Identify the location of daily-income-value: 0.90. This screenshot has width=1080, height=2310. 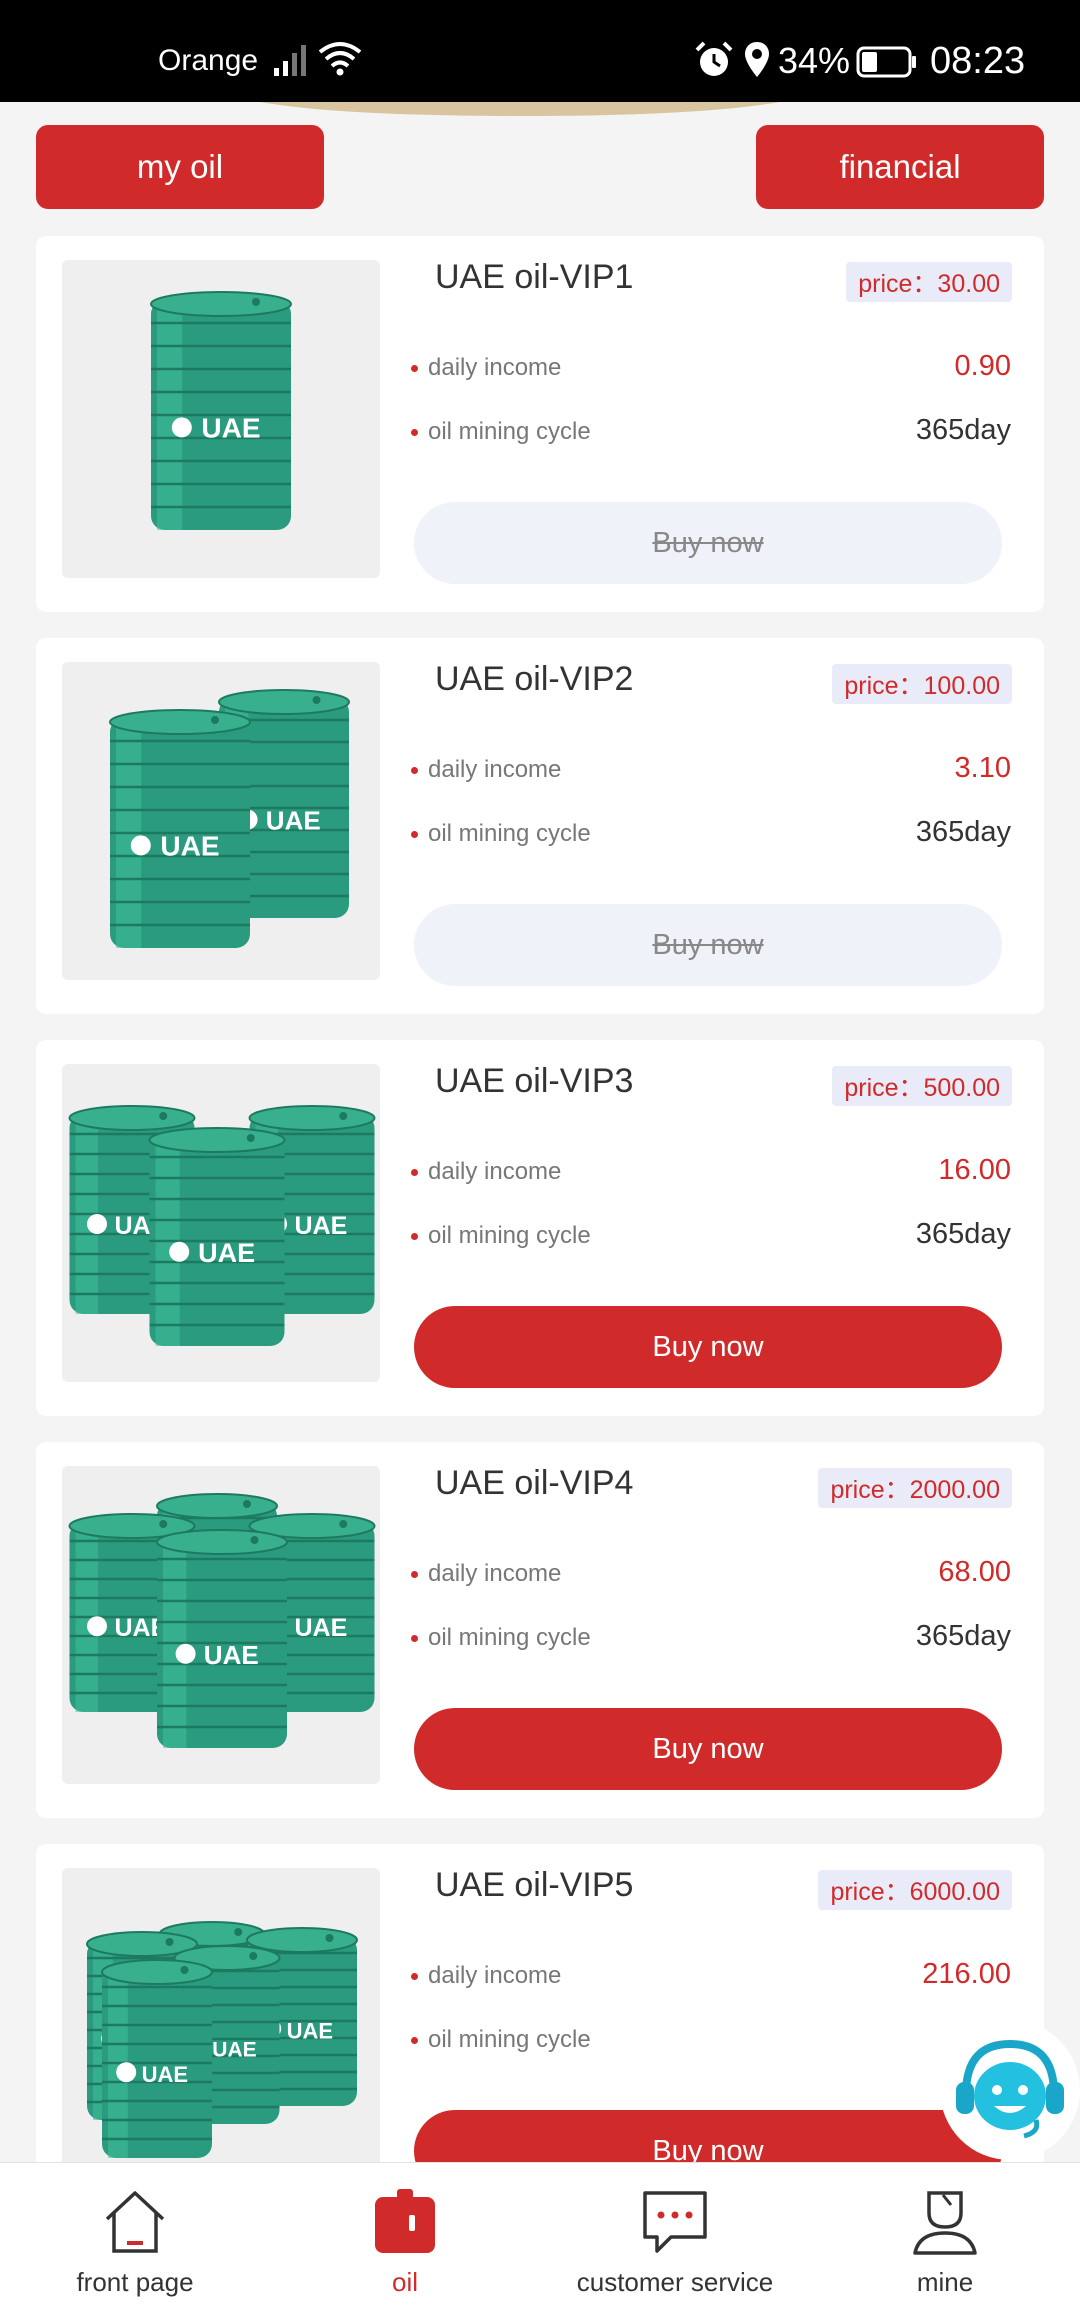
(982, 366).